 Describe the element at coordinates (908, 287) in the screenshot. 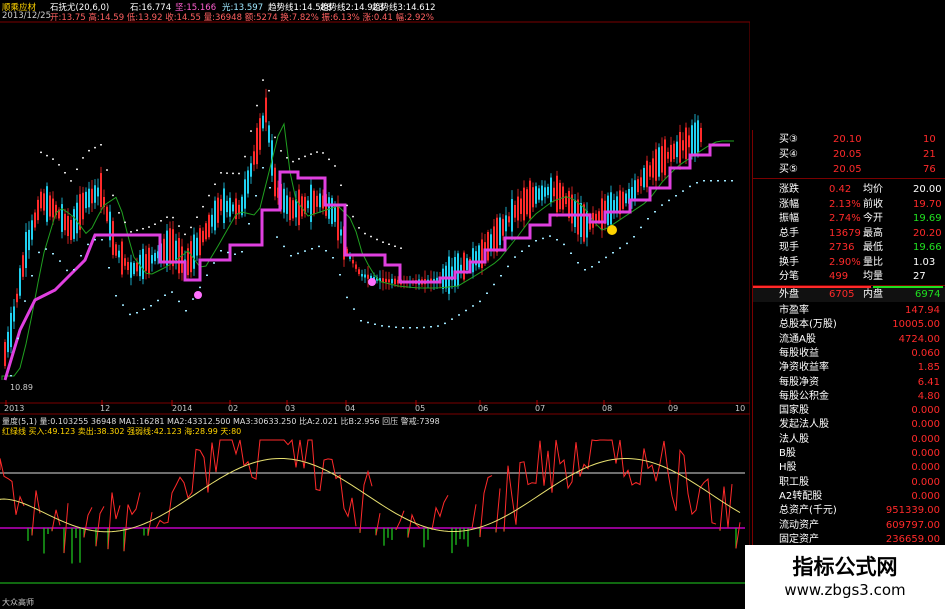

I see `inner-bar` at that location.